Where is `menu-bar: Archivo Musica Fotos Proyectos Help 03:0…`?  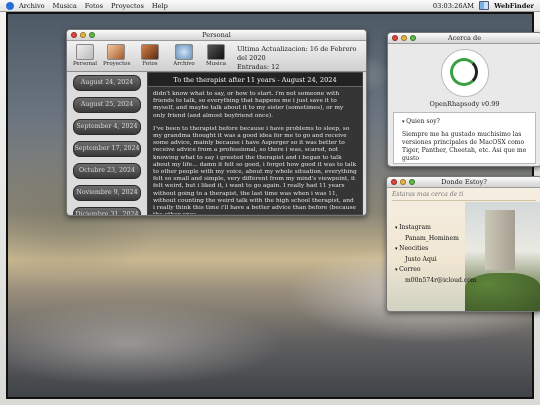 menu-bar: Archivo Musica Fotos Proyectos Help 03:0… is located at coordinates (270, 6).